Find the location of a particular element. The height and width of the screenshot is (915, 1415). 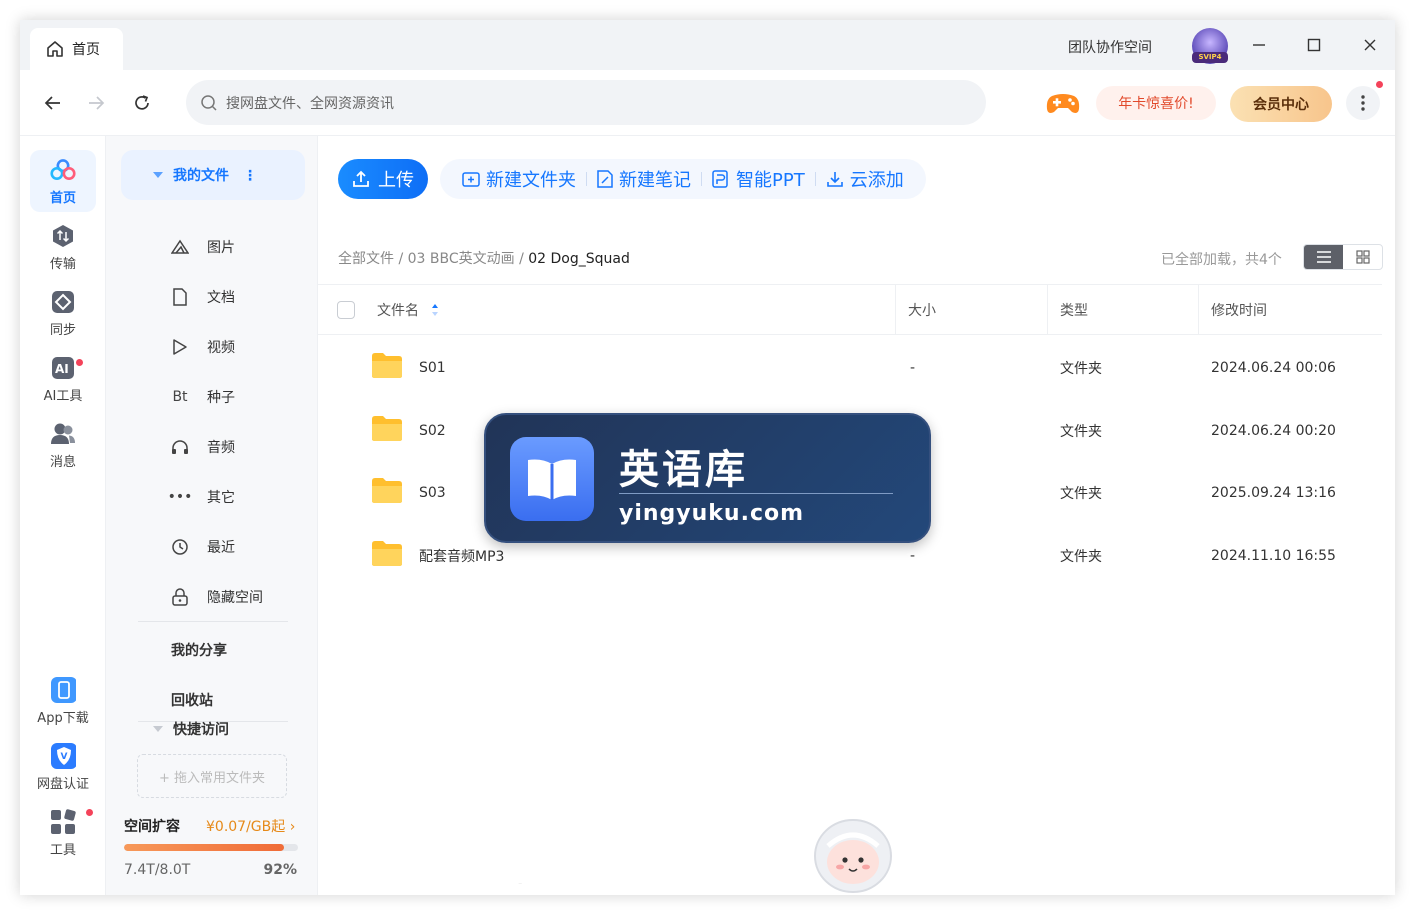

document-icon is located at coordinates (180, 297).